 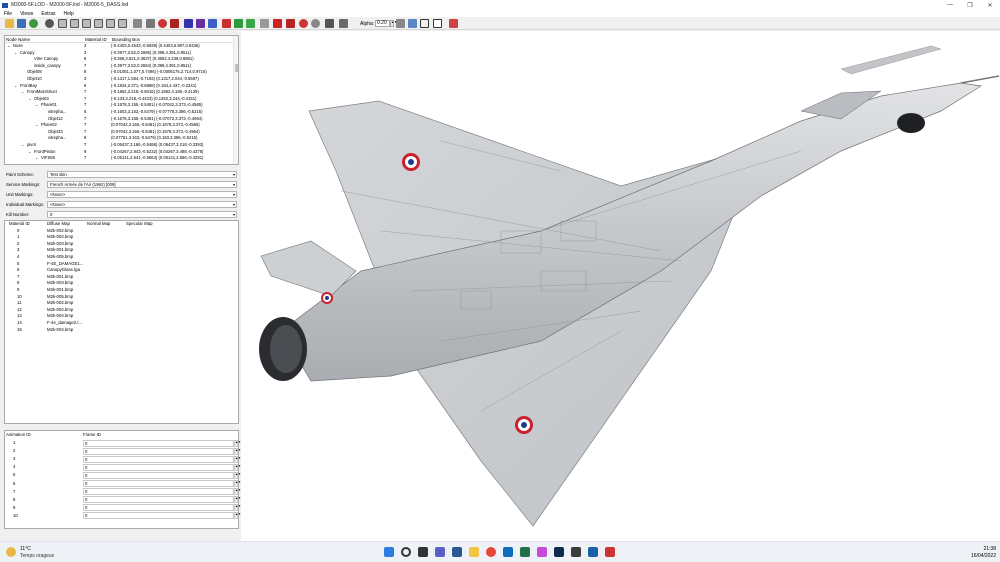 I want to click on alpha-input: 0.20, so click(x=382, y=23).